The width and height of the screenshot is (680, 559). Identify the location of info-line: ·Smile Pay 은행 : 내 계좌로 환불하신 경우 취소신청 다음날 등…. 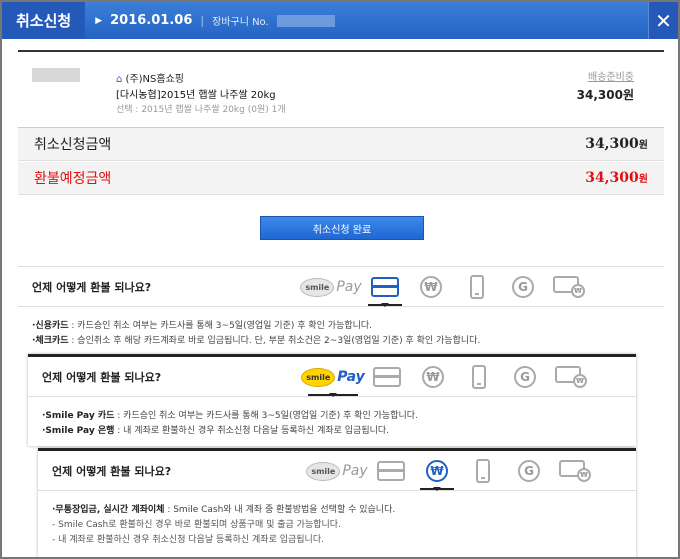
(216, 431).